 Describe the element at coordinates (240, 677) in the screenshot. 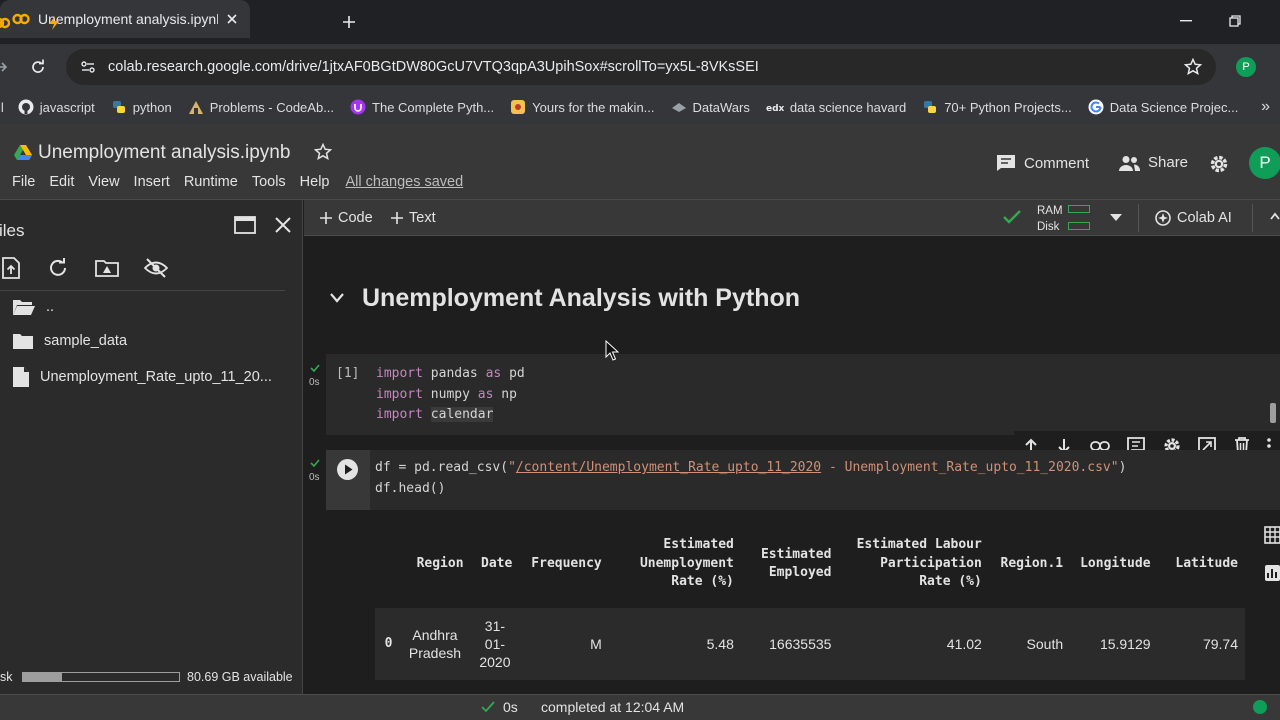

I see `disk-available: 80.69 GB available` at that location.